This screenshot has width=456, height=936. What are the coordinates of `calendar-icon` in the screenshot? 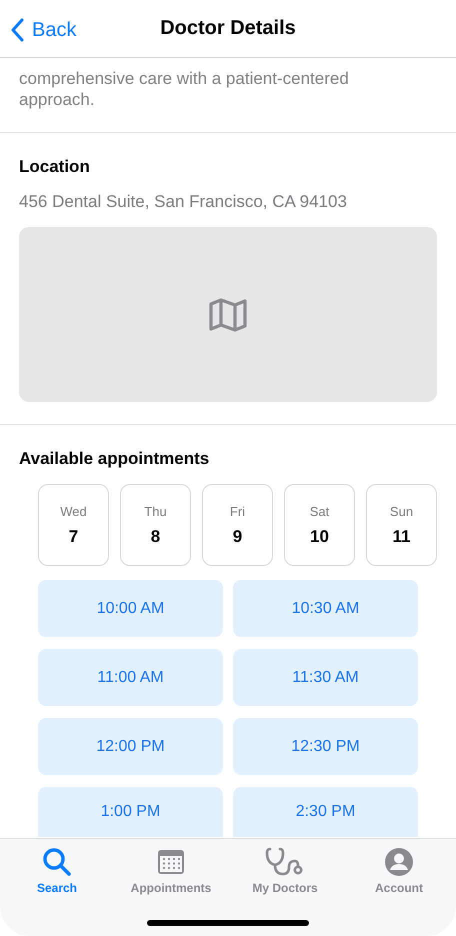 It's located at (171, 862).